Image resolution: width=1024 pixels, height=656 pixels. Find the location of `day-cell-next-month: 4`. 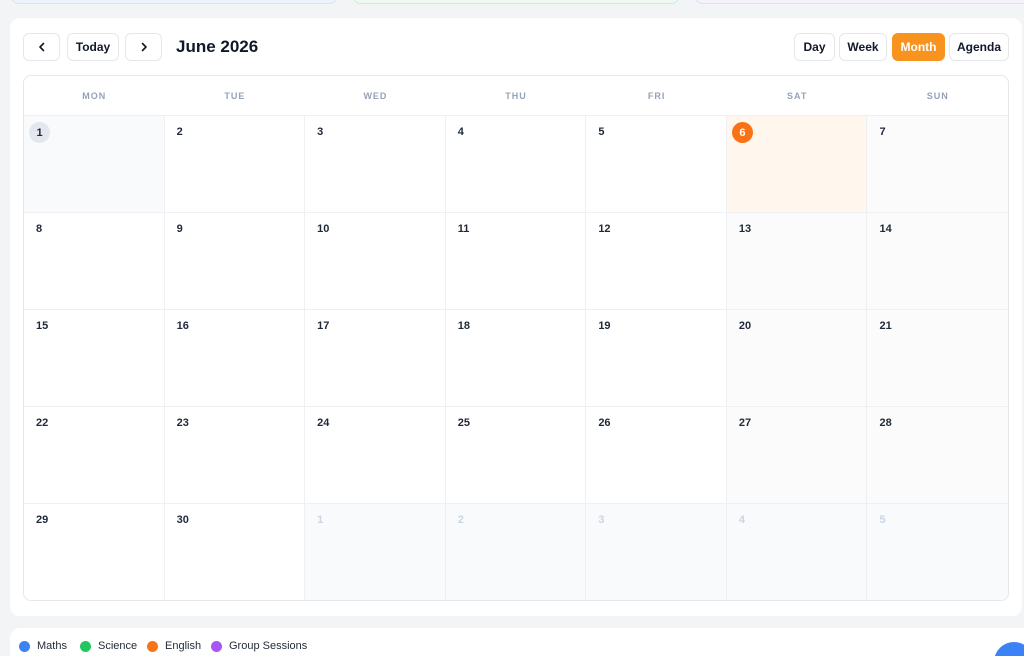

day-cell-next-month: 4 is located at coordinates (797, 552).